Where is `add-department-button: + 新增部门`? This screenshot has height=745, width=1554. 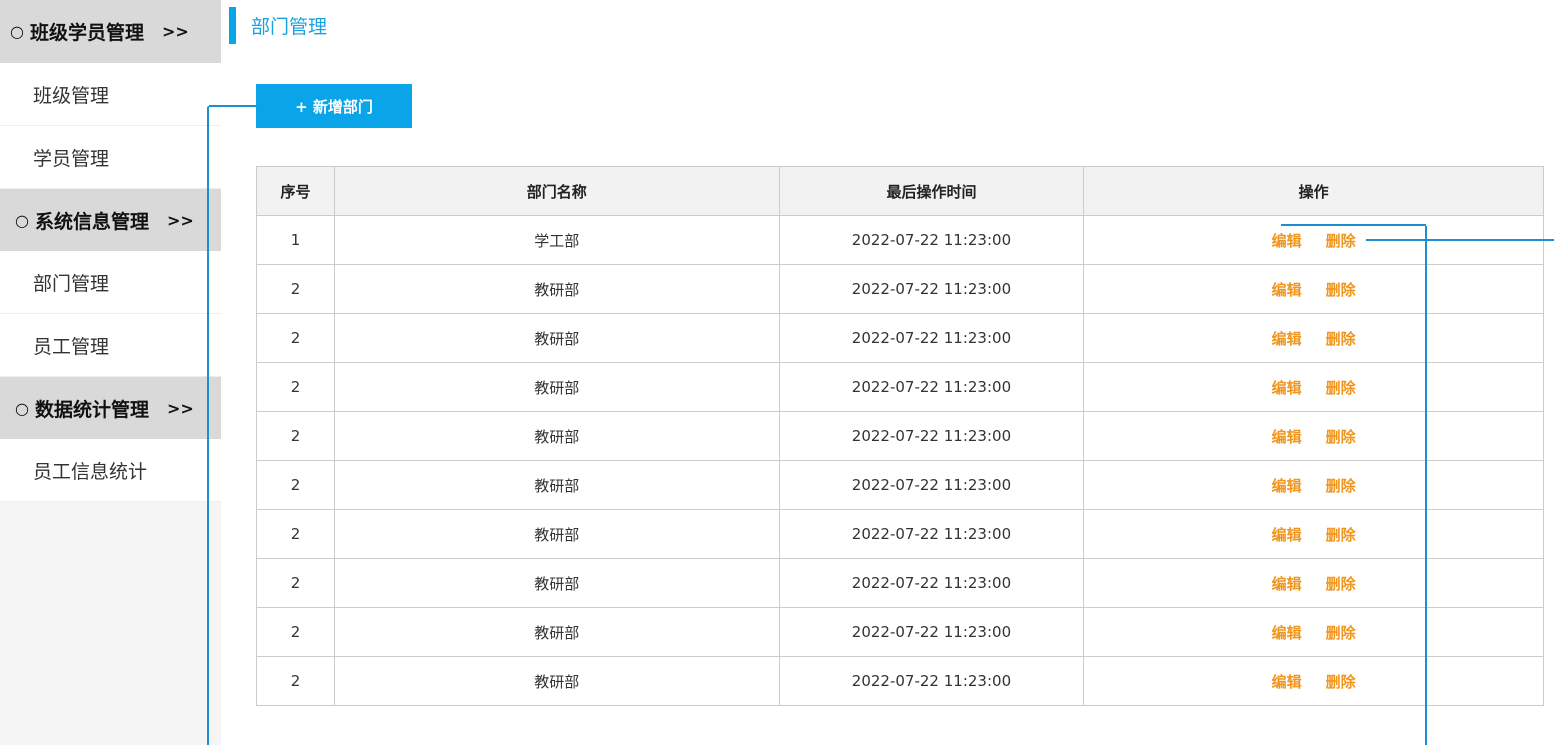 add-department-button: + 新增部门 is located at coordinates (334, 106).